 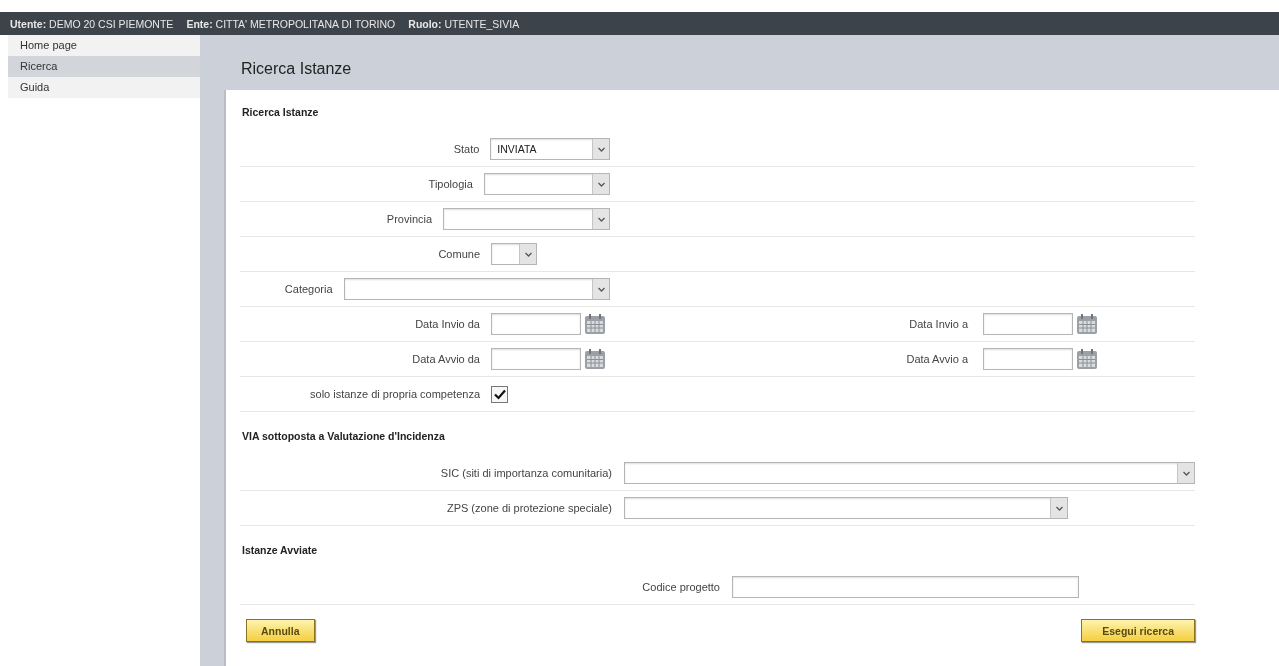 What do you see at coordinates (280, 112) in the screenshot?
I see `section-title: Ricerca Istanze` at bounding box center [280, 112].